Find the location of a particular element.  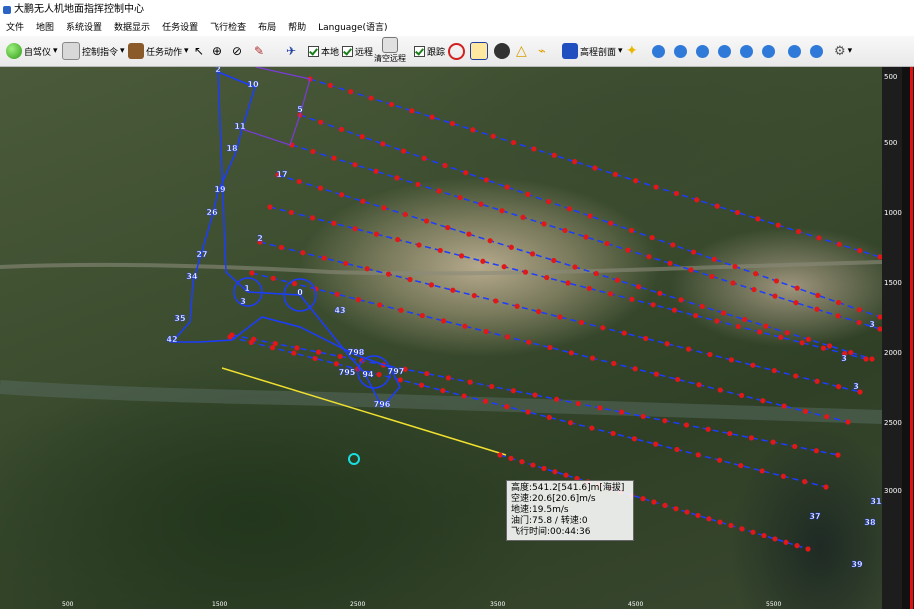

app-icon is located at coordinates (7, 10).